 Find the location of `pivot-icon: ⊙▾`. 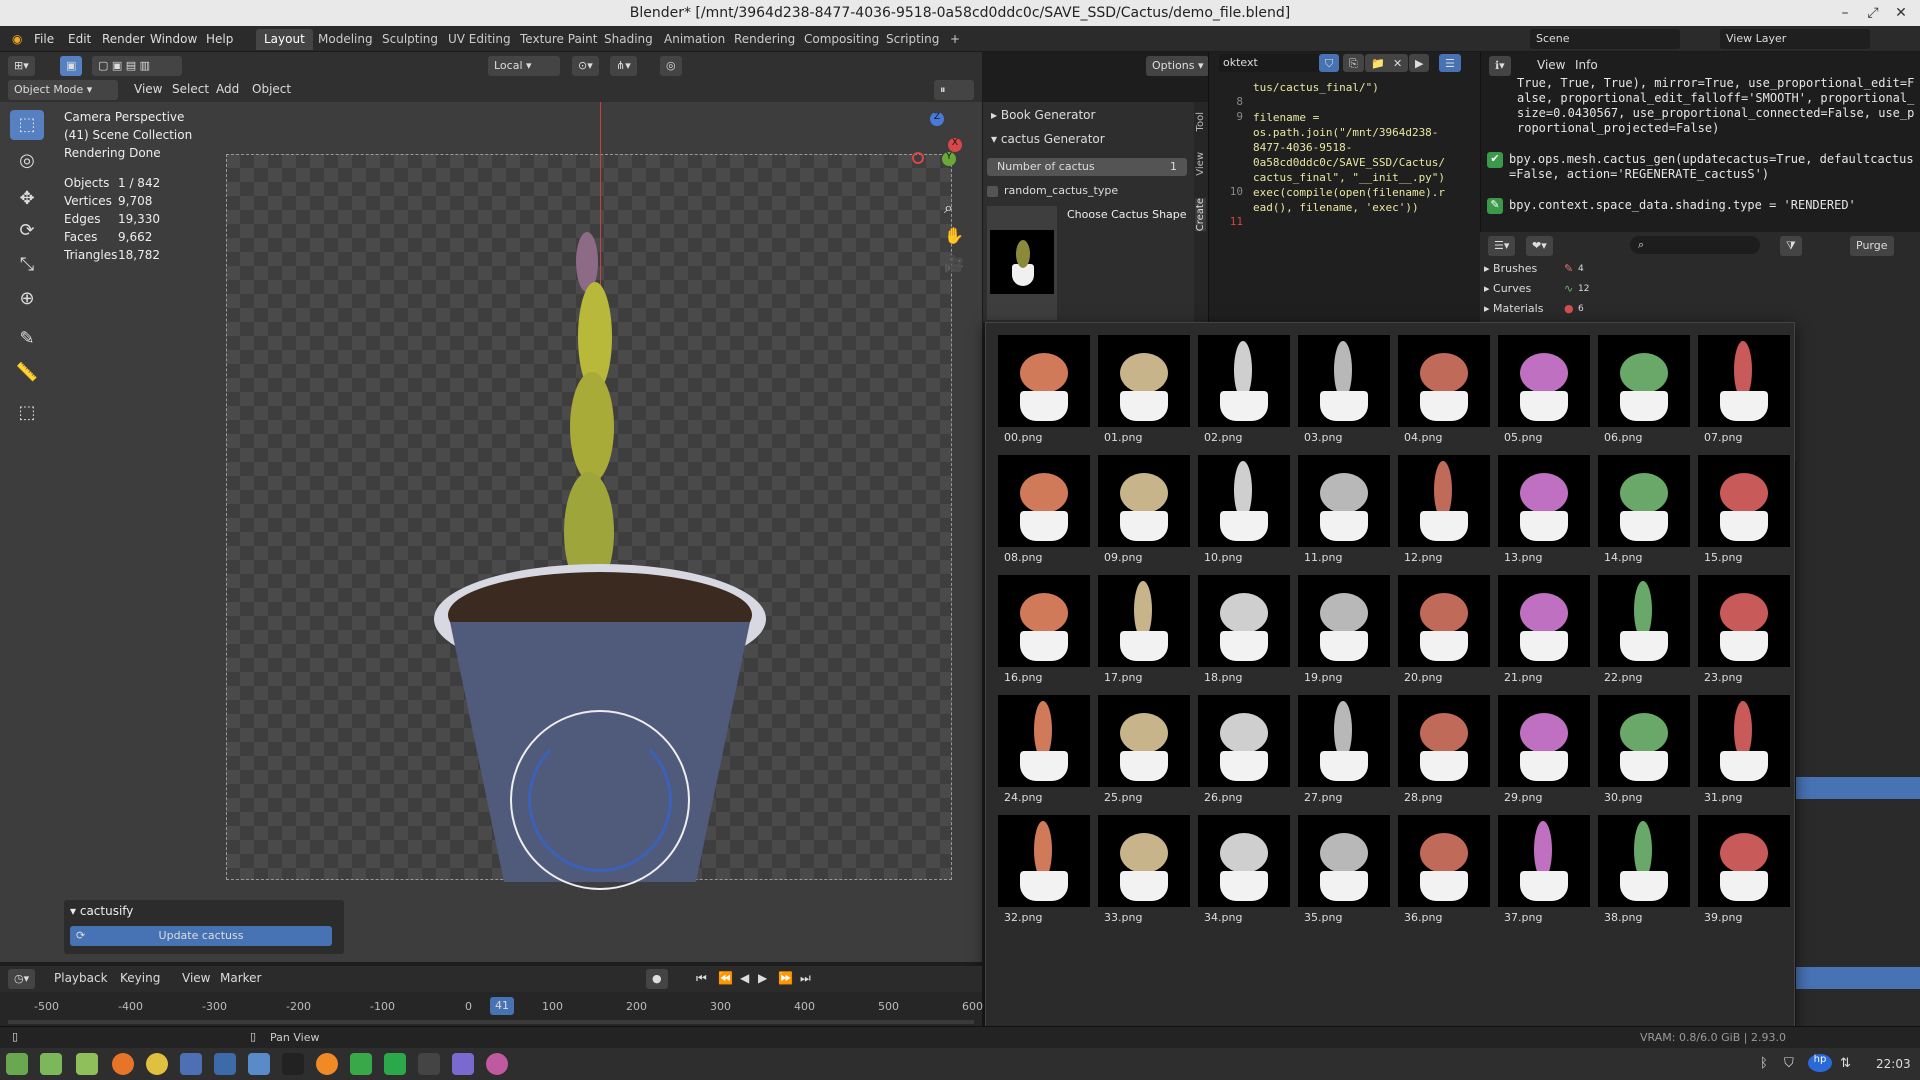

pivot-icon: ⊙▾ is located at coordinates (585, 66).